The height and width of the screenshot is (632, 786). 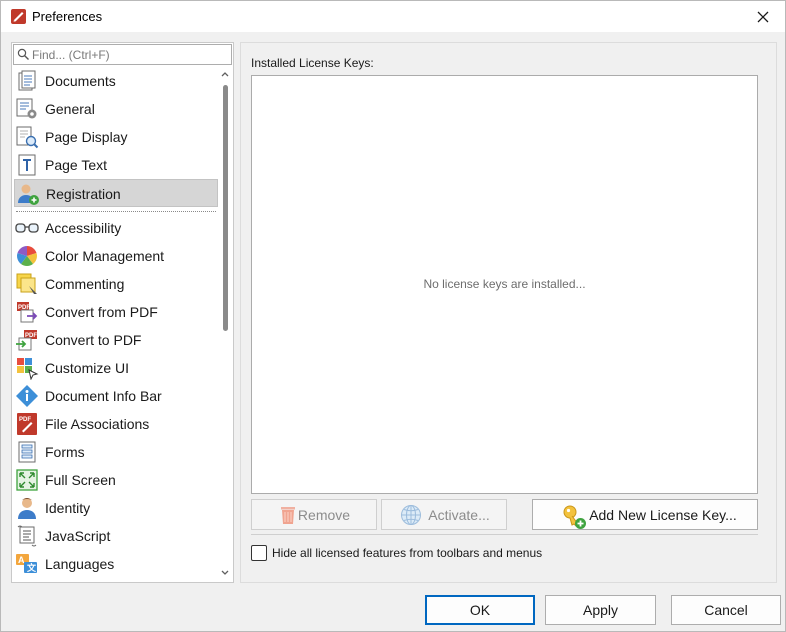 I want to click on nav-item-label: Registration, so click(x=83, y=194).